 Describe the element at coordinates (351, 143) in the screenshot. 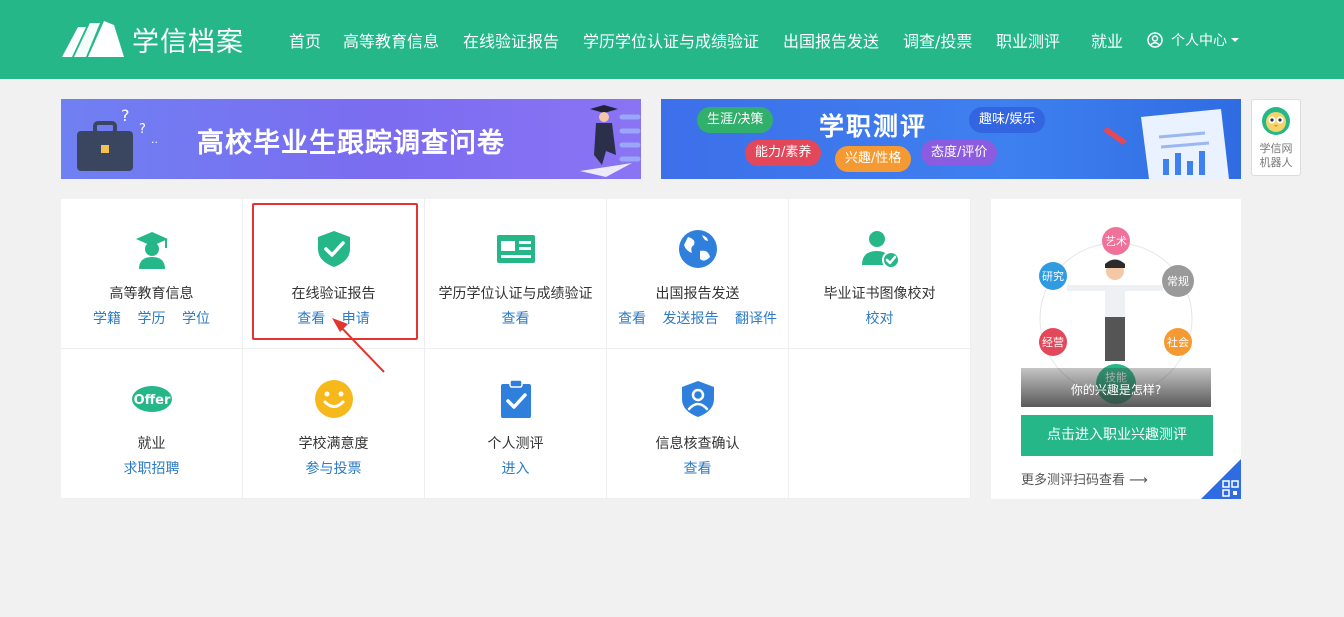

I see `graduate-survey-title: 高校毕业生跟踪调查问卷` at that location.